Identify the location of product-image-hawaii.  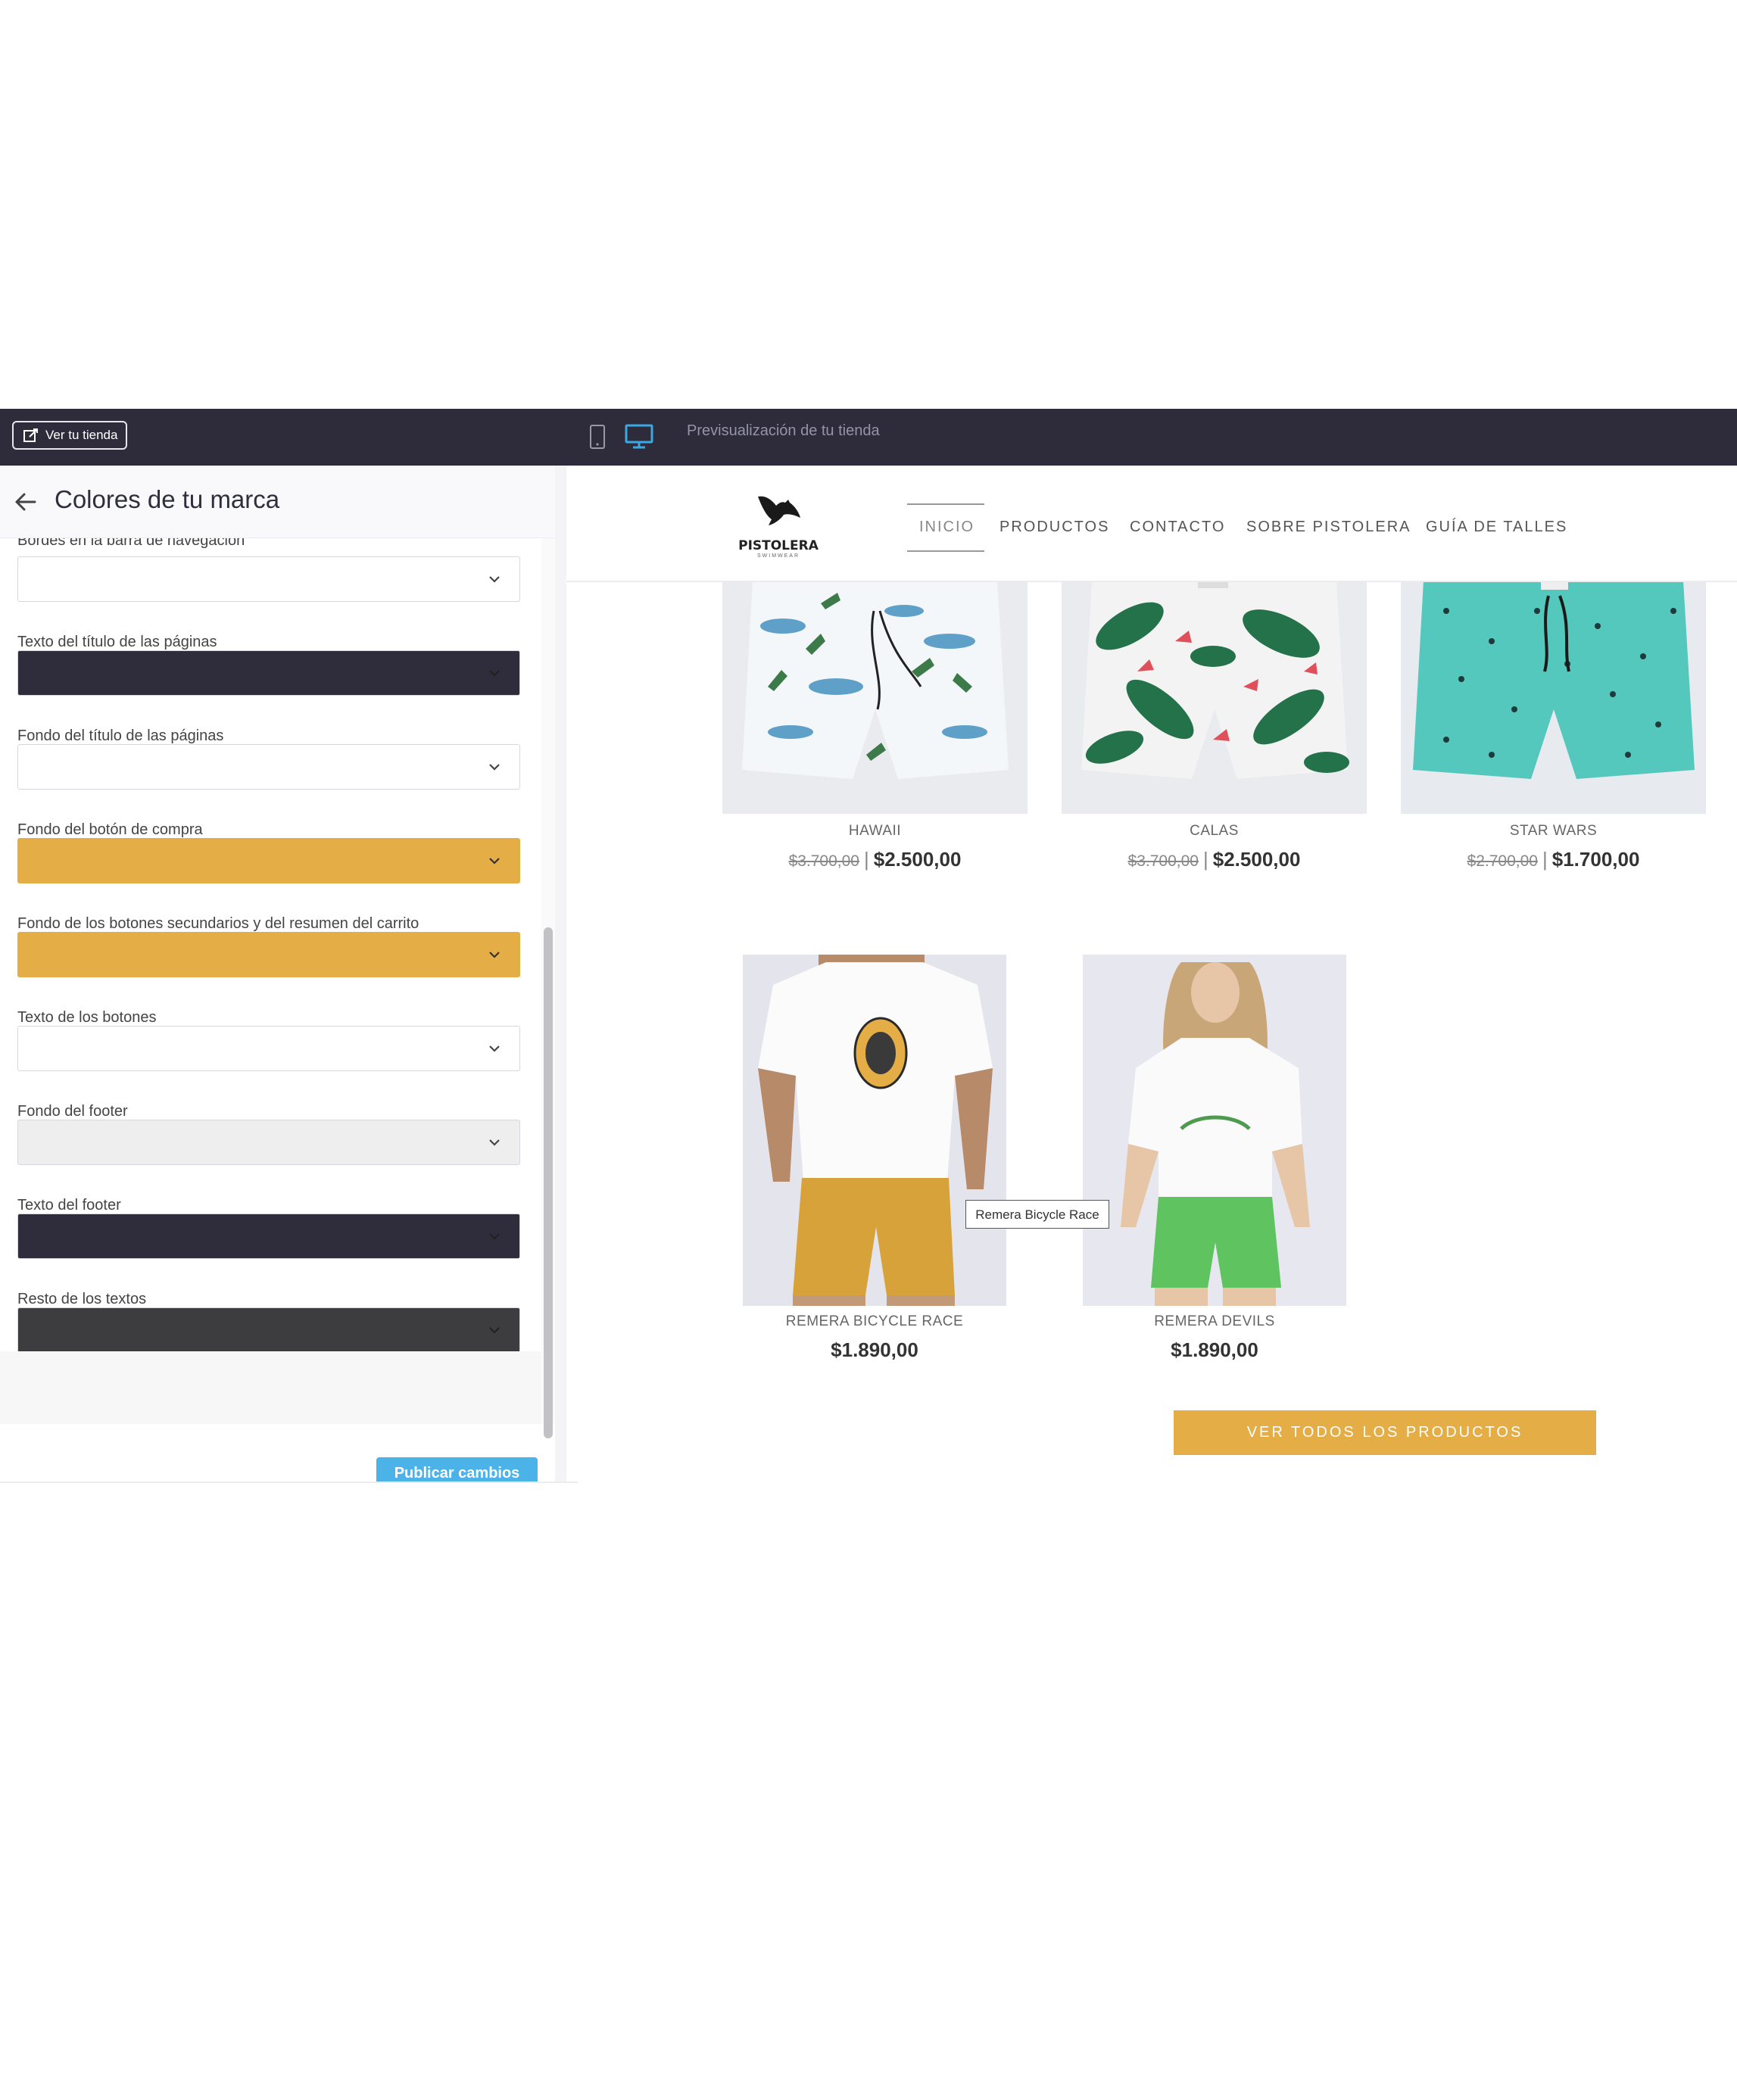
(875, 697).